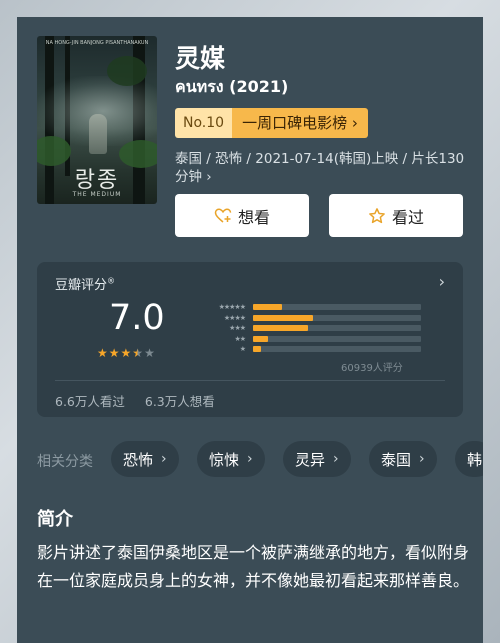 This screenshot has width=500, height=643. What do you see at coordinates (137, 318) in the screenshot?
I see `rating-score: 7.0` at bounding box center [137, 318].